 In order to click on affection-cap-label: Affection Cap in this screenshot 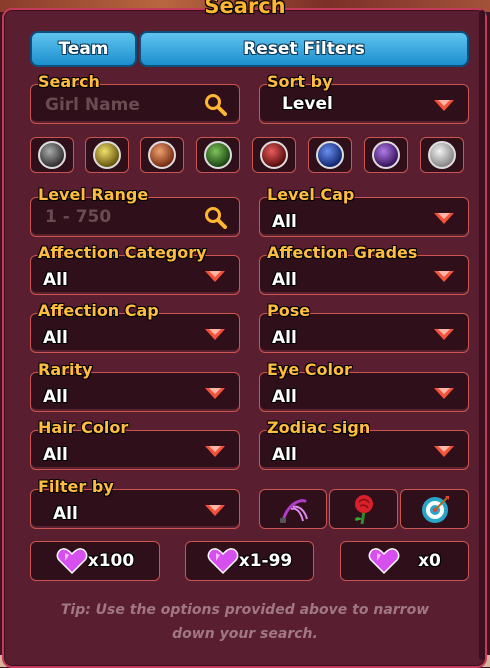, I will do `click(98, 310)`.